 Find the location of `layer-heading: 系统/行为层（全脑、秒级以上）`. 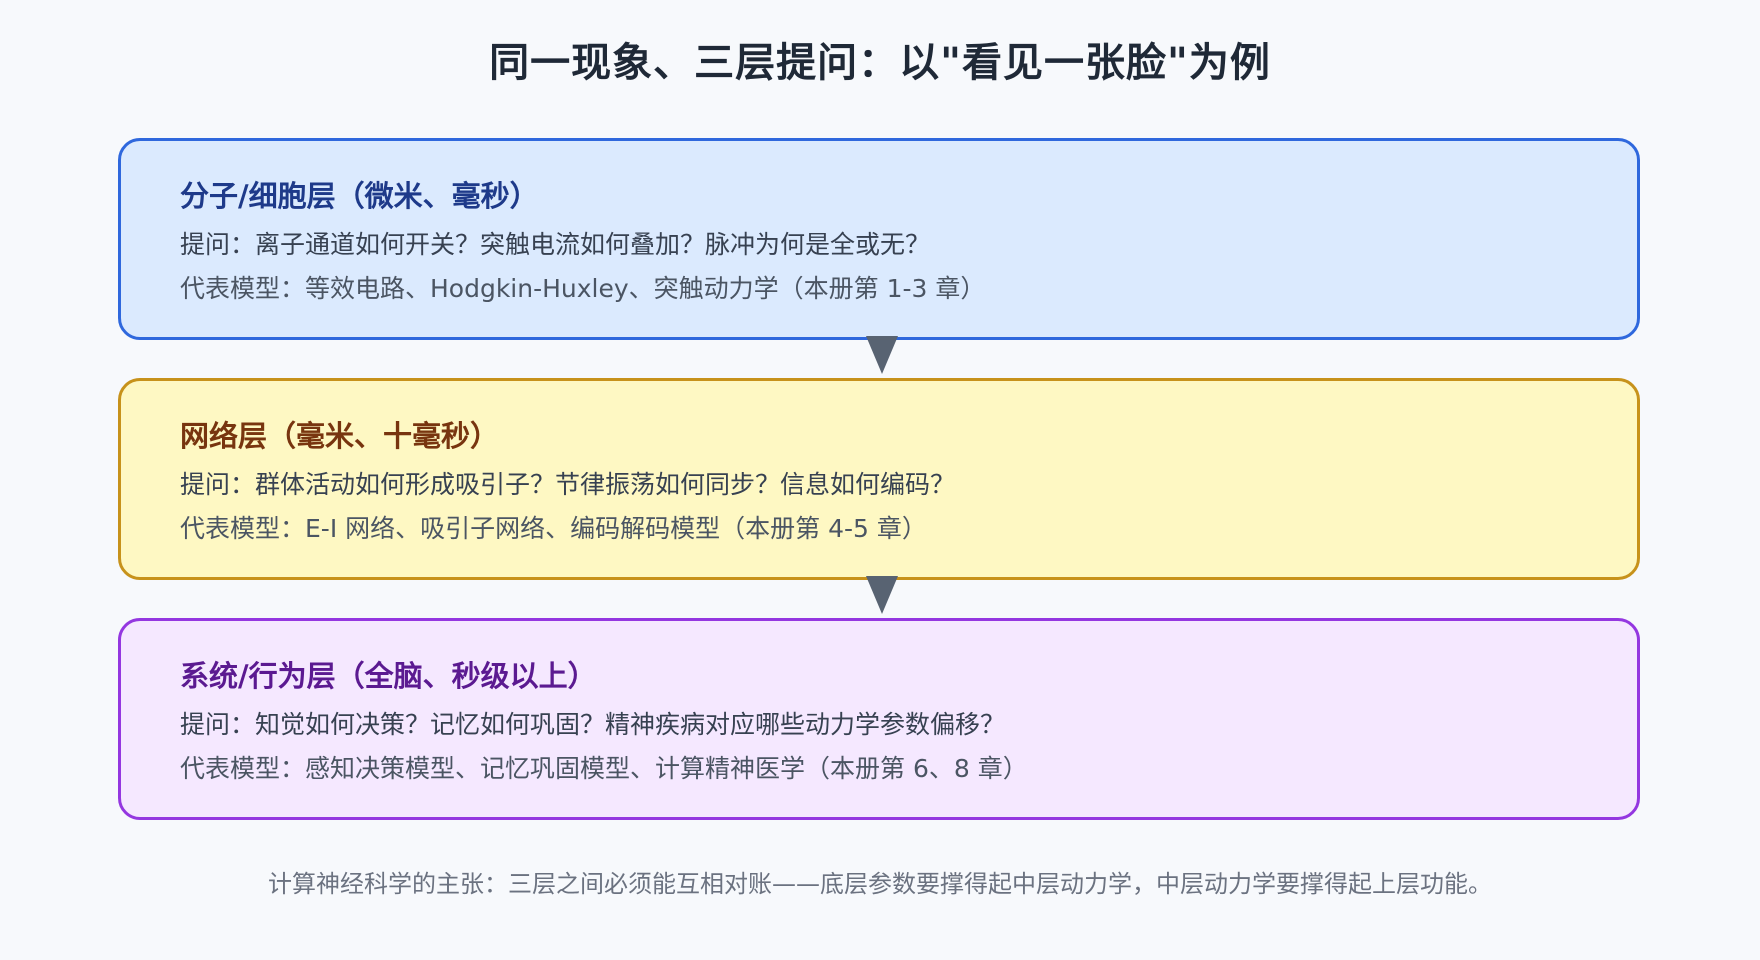

layer-heading: 系统/行为层（全脑、秒级以上） is located at coordinates (388, 676).